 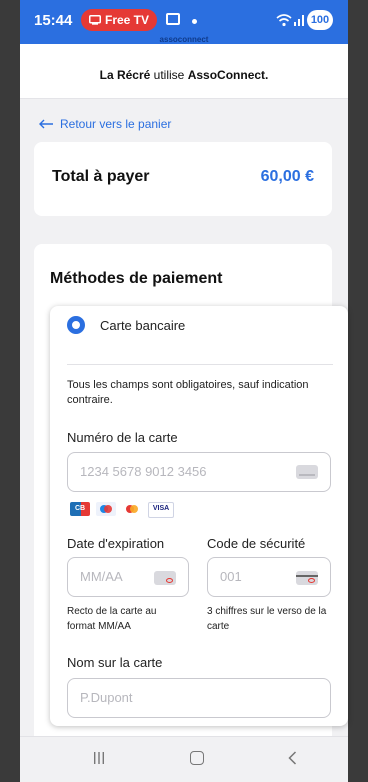 What do you see at coordinates (169, 75) in the screenshot?
I see `header-middle-text: utilise` at bounding box center [169, 75].